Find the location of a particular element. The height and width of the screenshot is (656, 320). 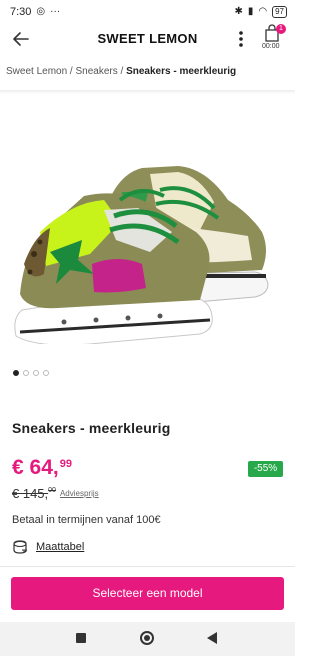

brand-logo: SWEET LEMON is located at coordinates (147, 38).